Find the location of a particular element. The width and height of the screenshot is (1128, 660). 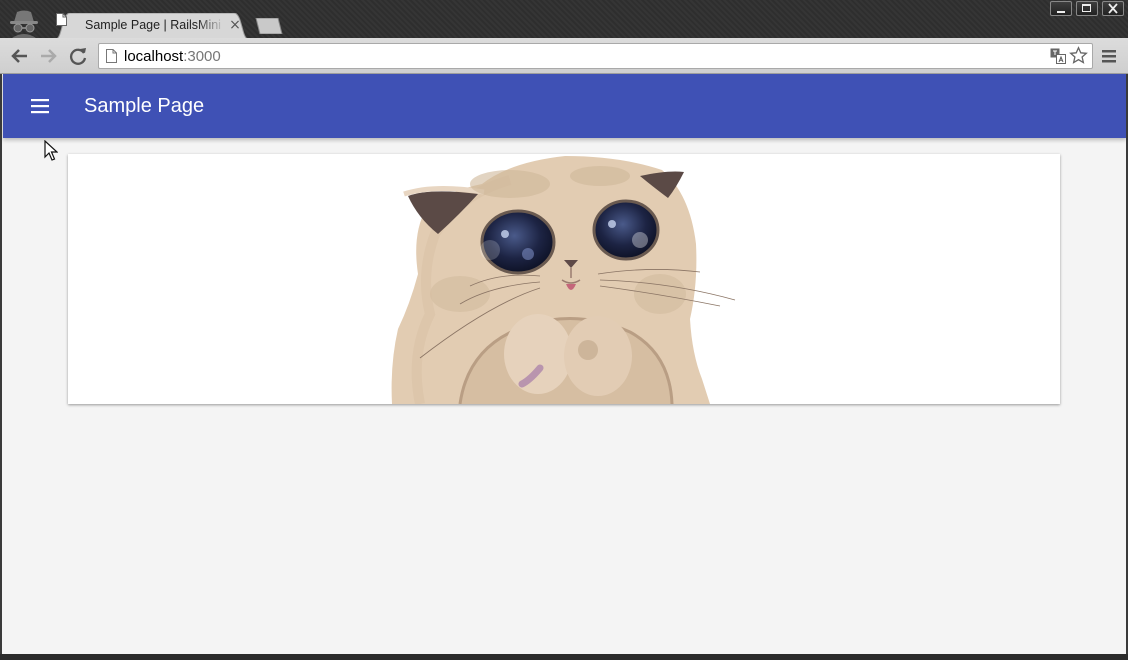

page-title: Sample Page is located at coordinates (144, 106).